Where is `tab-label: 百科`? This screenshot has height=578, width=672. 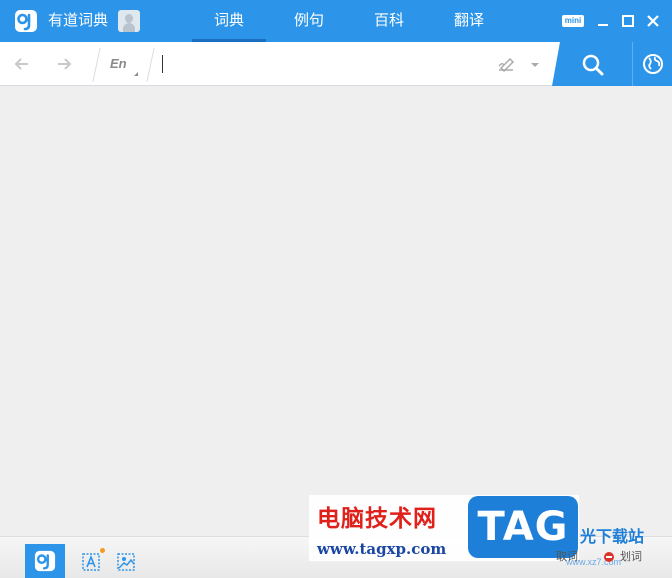 tab-label: 百科 is located at coordinates (388, 20).